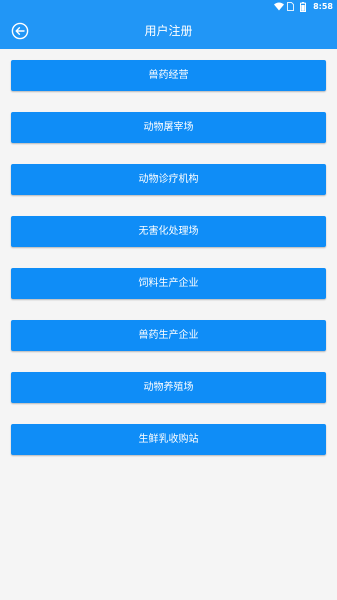  I want to click on battery-icon, so click(305, 7).